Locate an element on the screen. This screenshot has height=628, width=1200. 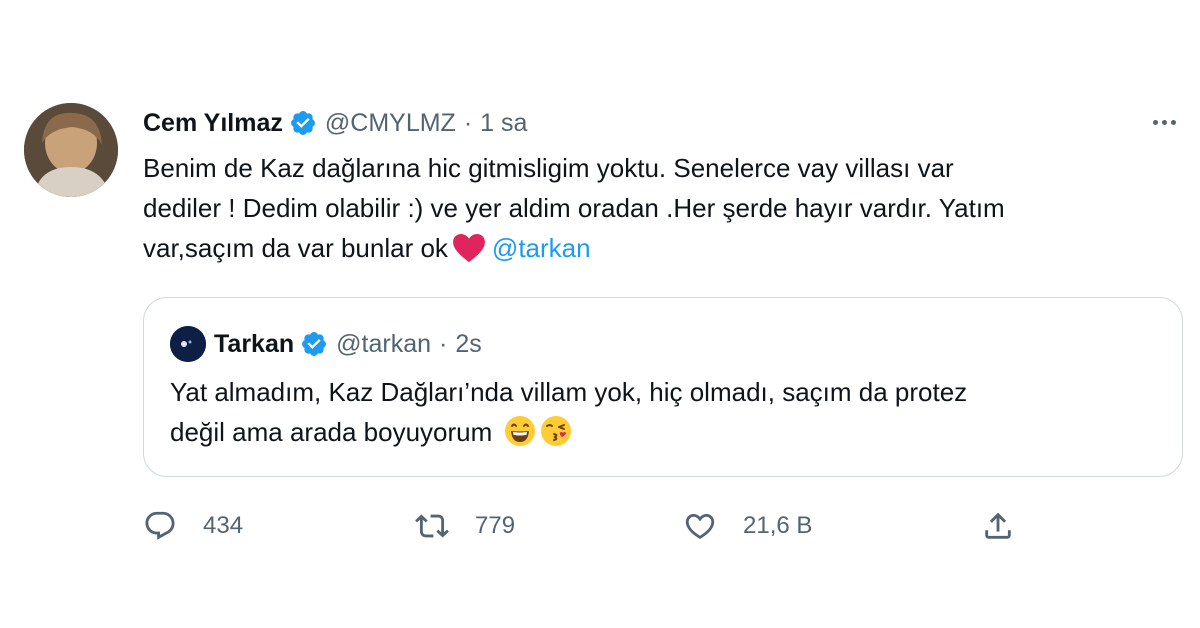
share-icon is located at coordinates (998, 525).